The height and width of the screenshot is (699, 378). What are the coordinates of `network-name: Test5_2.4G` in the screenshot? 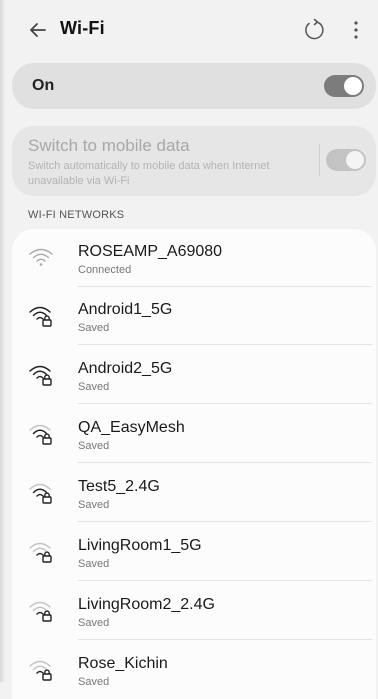 It's located at (119, 486).